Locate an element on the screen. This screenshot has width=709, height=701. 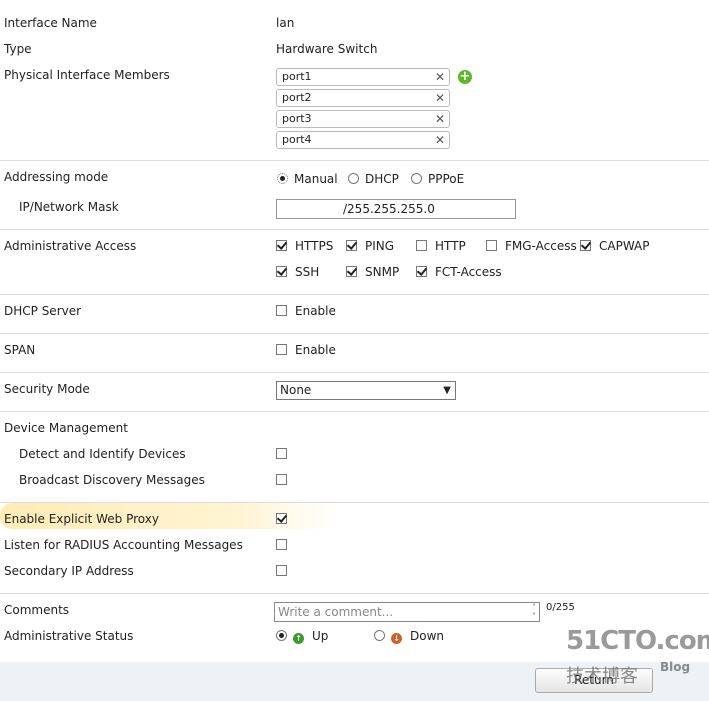
dhcp-server-label: DHCP Server is located at coordinates (43, 311).